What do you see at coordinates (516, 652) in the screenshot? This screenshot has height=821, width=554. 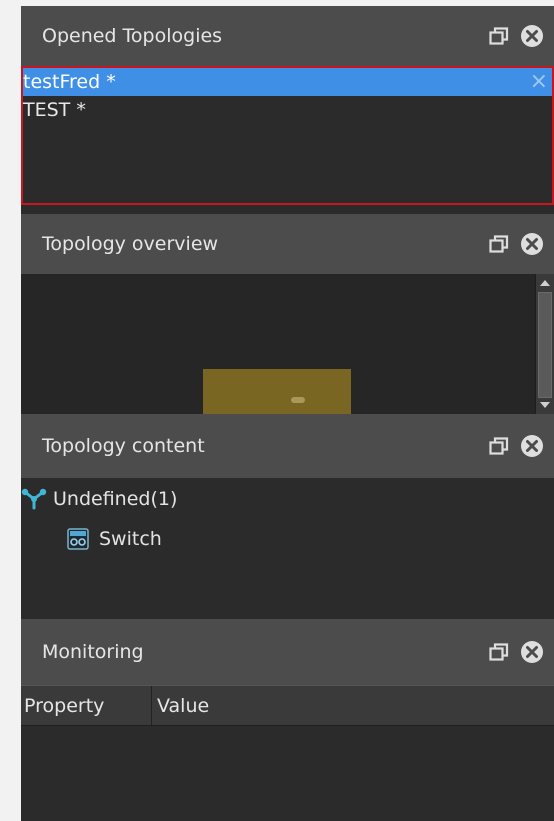 I see `monitoring-header-controls` at bounding box center [516, 652].